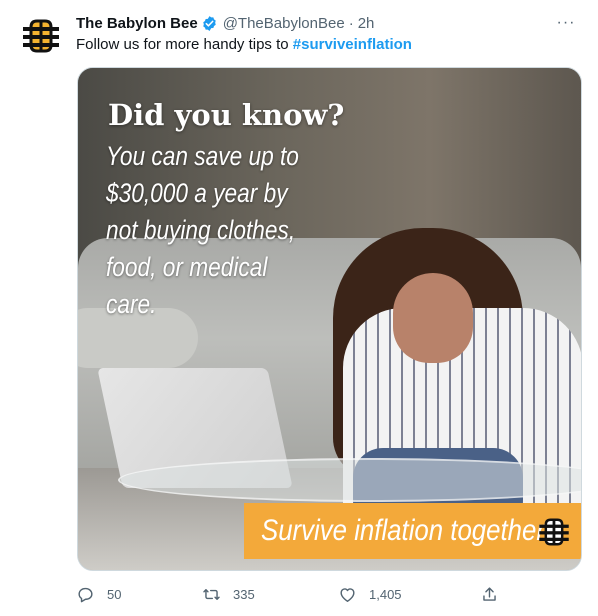 The image size is (598, 616). I want to click on like-icon, so click(347, 594).